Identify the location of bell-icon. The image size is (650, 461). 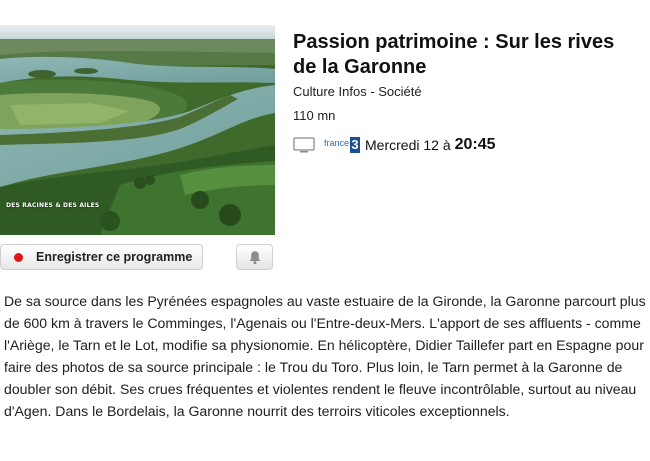
(254, 257).